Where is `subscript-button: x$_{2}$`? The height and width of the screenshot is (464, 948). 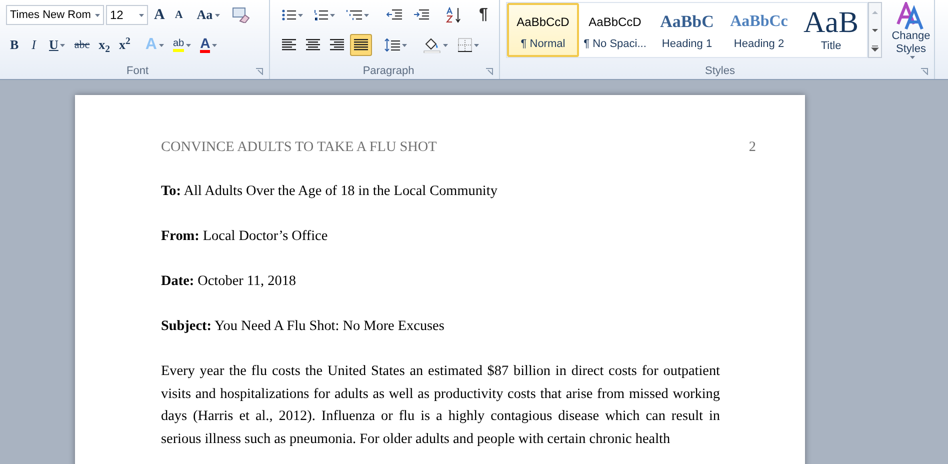 subscript-button: x$_{2}$ is located at coordinates (104, 45).